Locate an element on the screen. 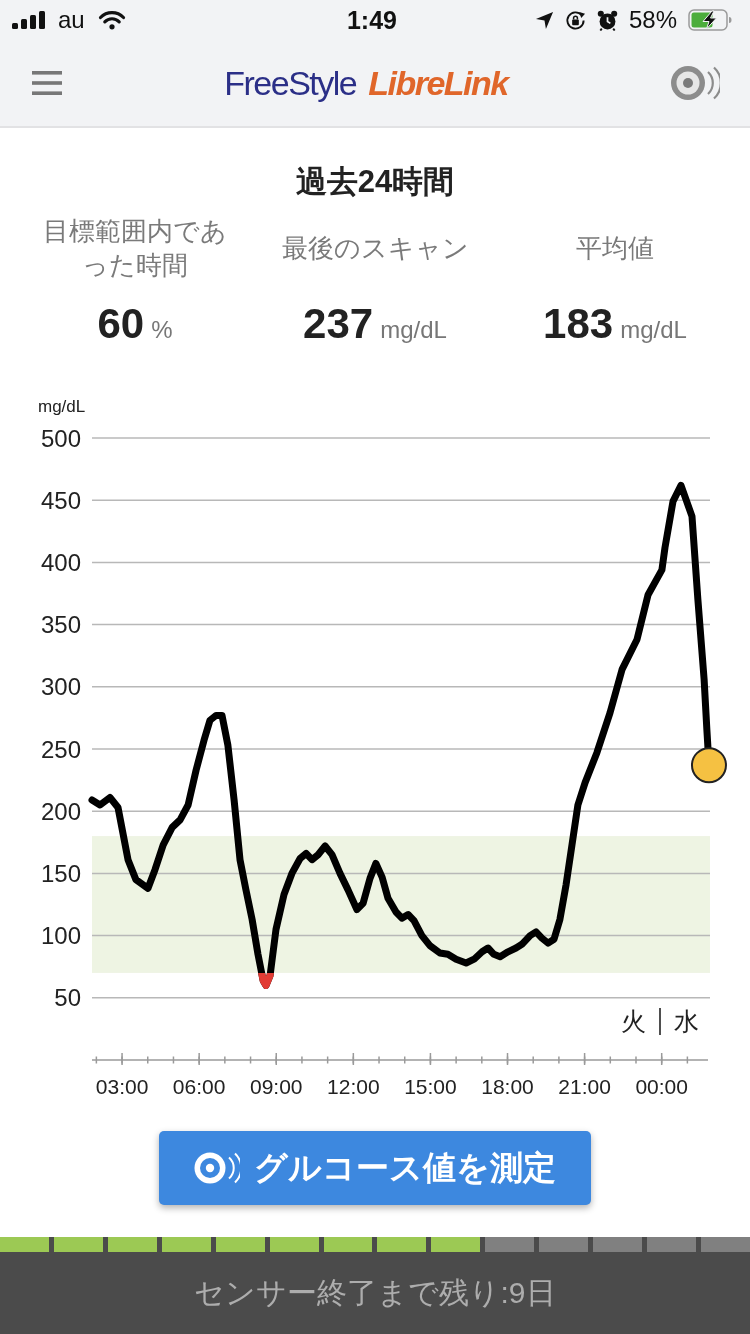 This screenshot has width=750, height=1334. clock-time: 1:49 is located at coordinates (371, 20).